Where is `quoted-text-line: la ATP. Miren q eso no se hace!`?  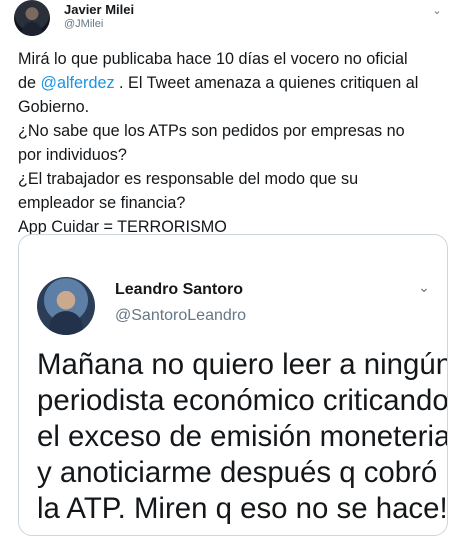 quoted-text-line: la ATP. Miren q eso no se hace! is located at coordinates (242, 508).